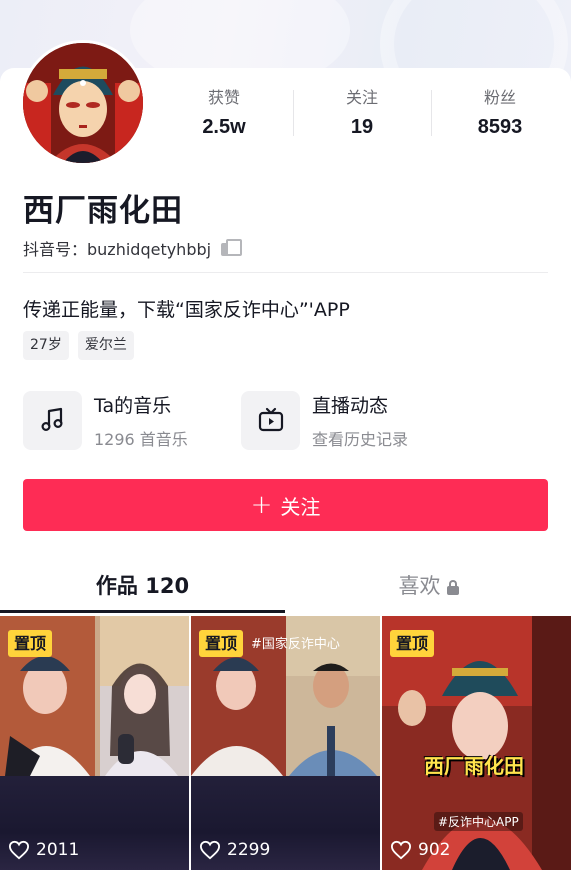  I want to click on profile-stats: 获赞 2.5w 关注 19 粉丝 8593, so click(363, 114).